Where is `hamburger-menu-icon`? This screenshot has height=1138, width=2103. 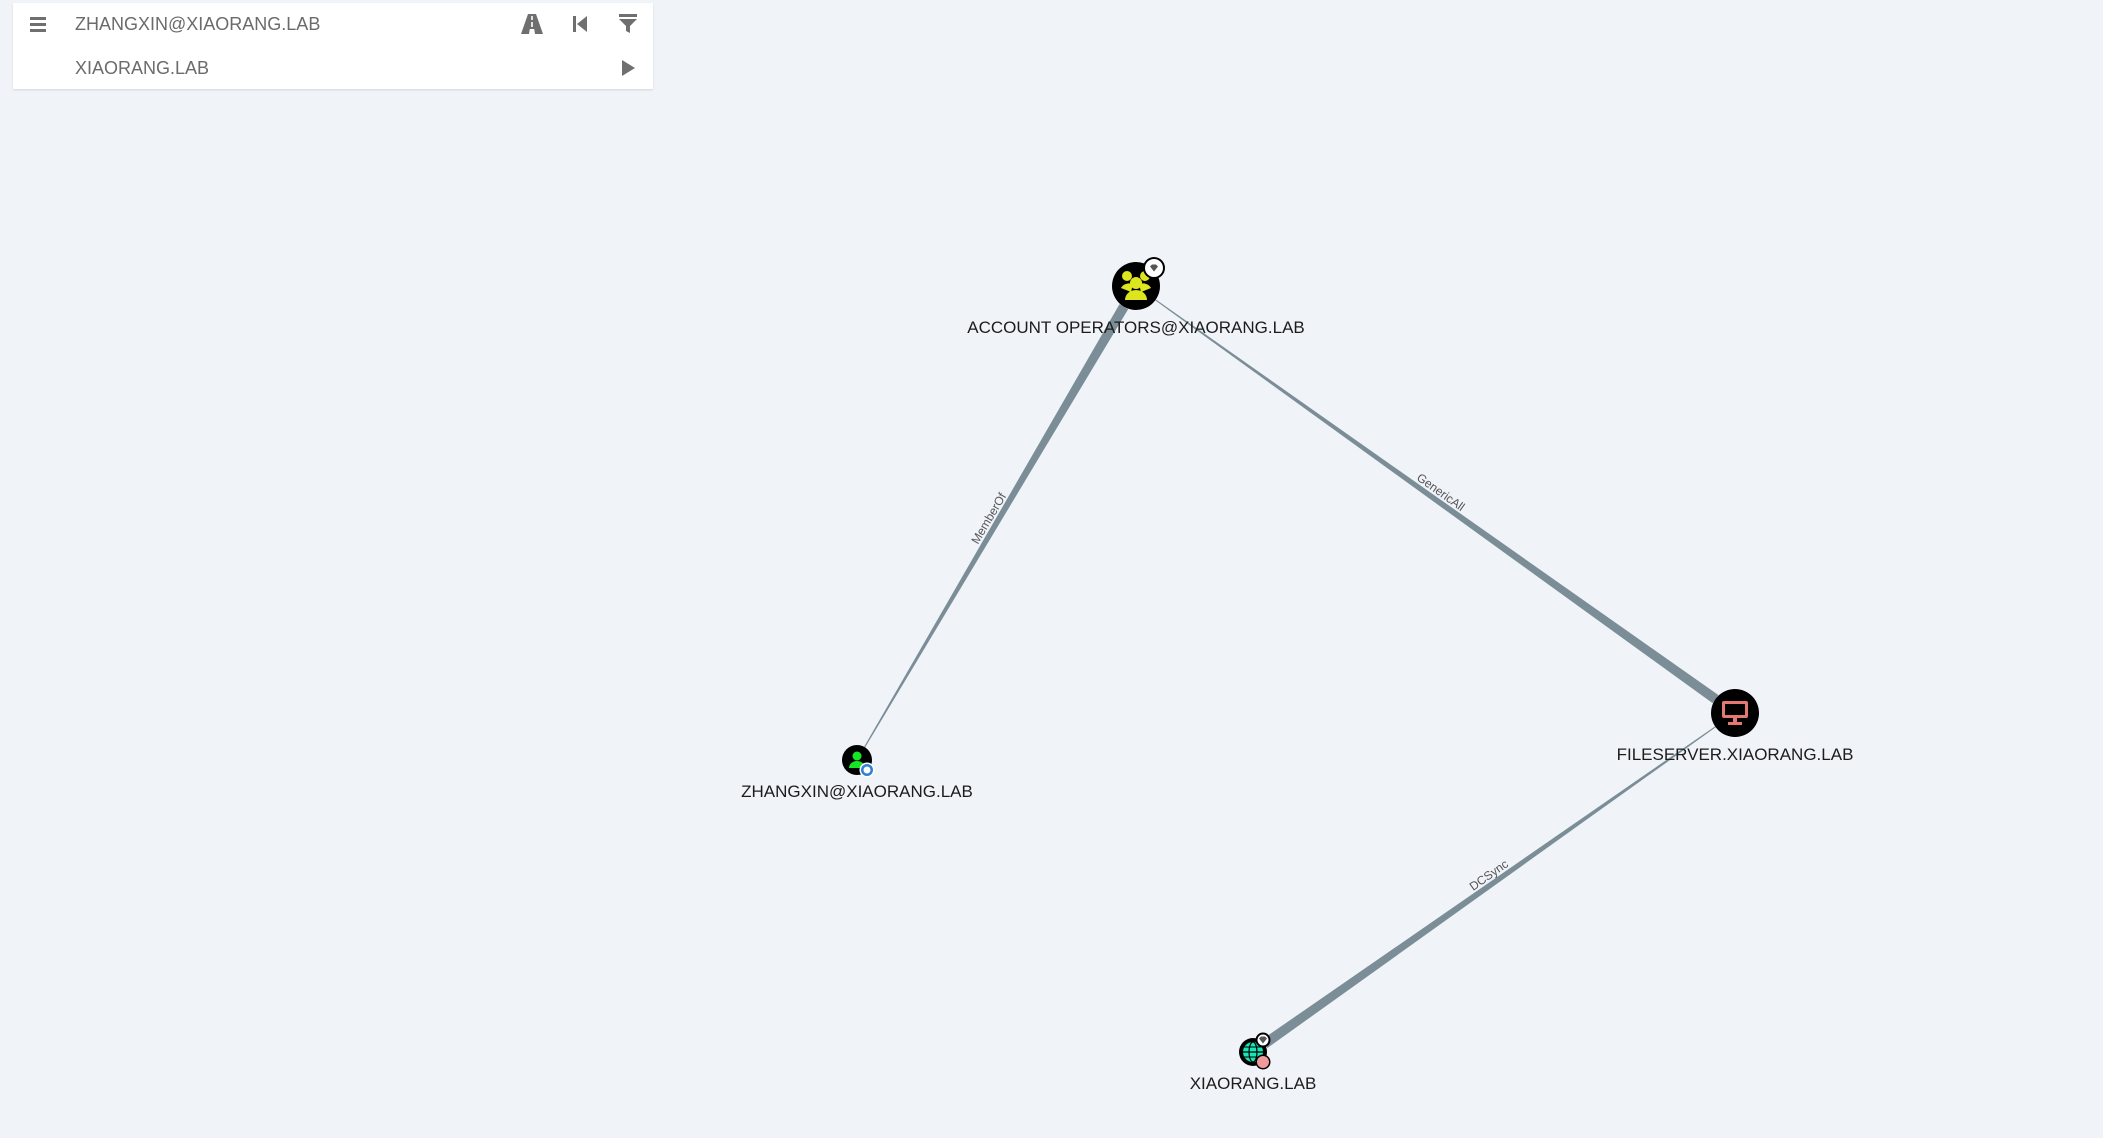
hamburger-menu-icon is located at coordinates (38, 24).